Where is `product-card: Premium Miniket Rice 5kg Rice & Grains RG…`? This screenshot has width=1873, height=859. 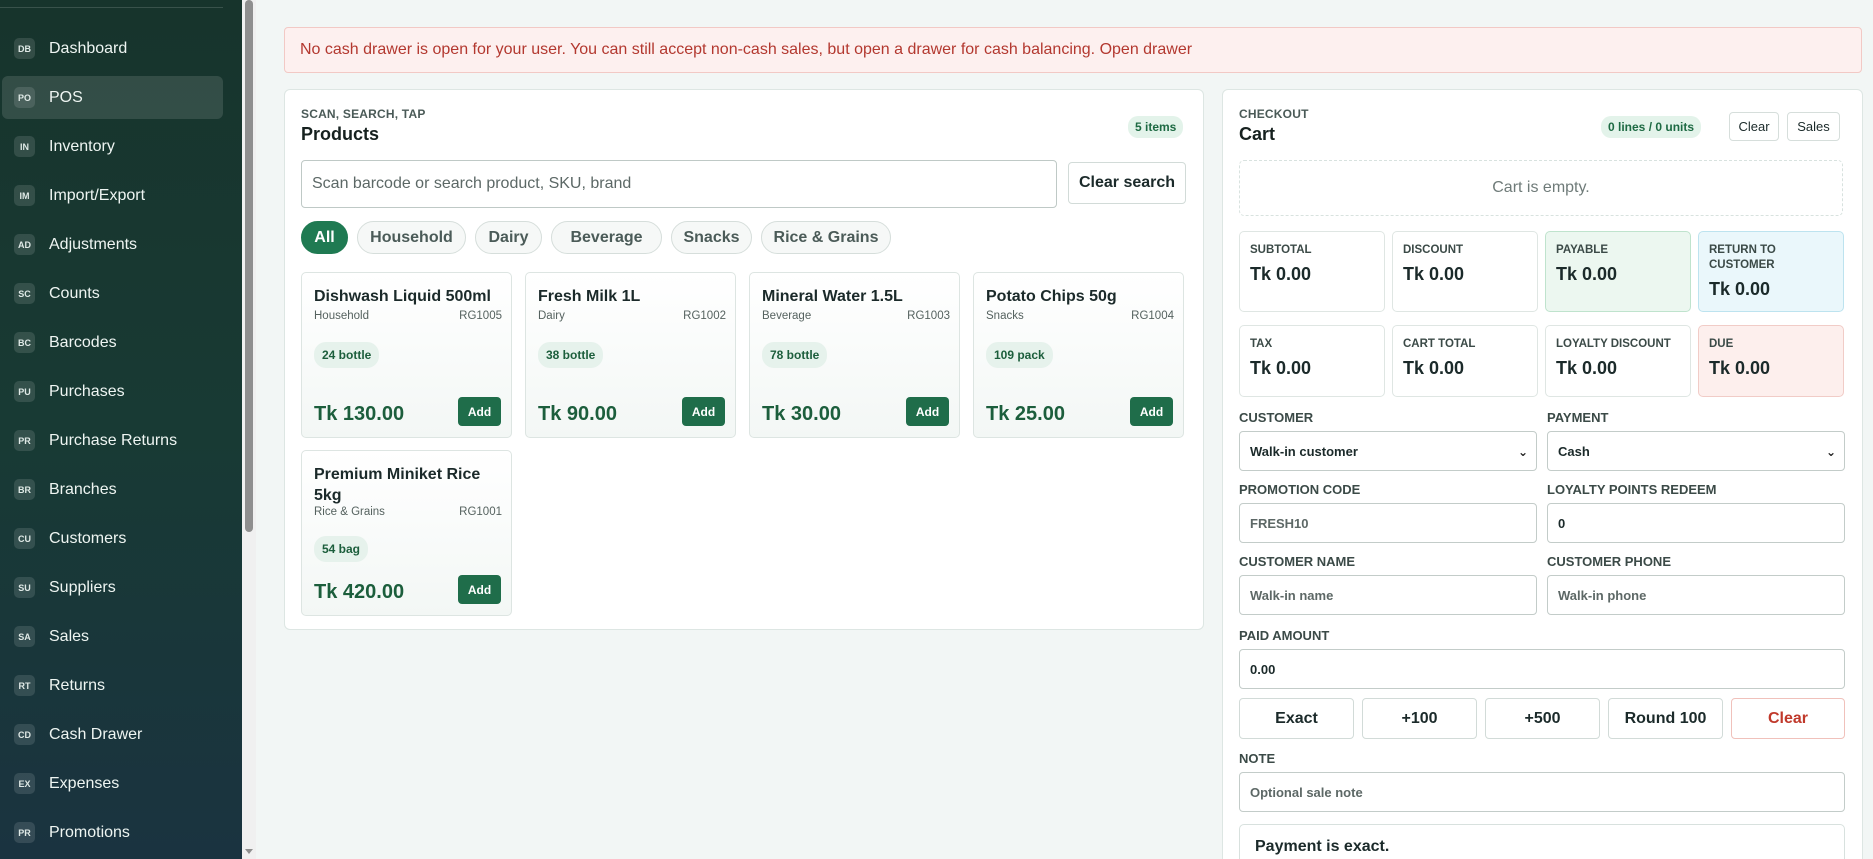 product-card: Premium Miniket Rice 5kg Rice & Grains RG… is located at coordinates (406, 533).